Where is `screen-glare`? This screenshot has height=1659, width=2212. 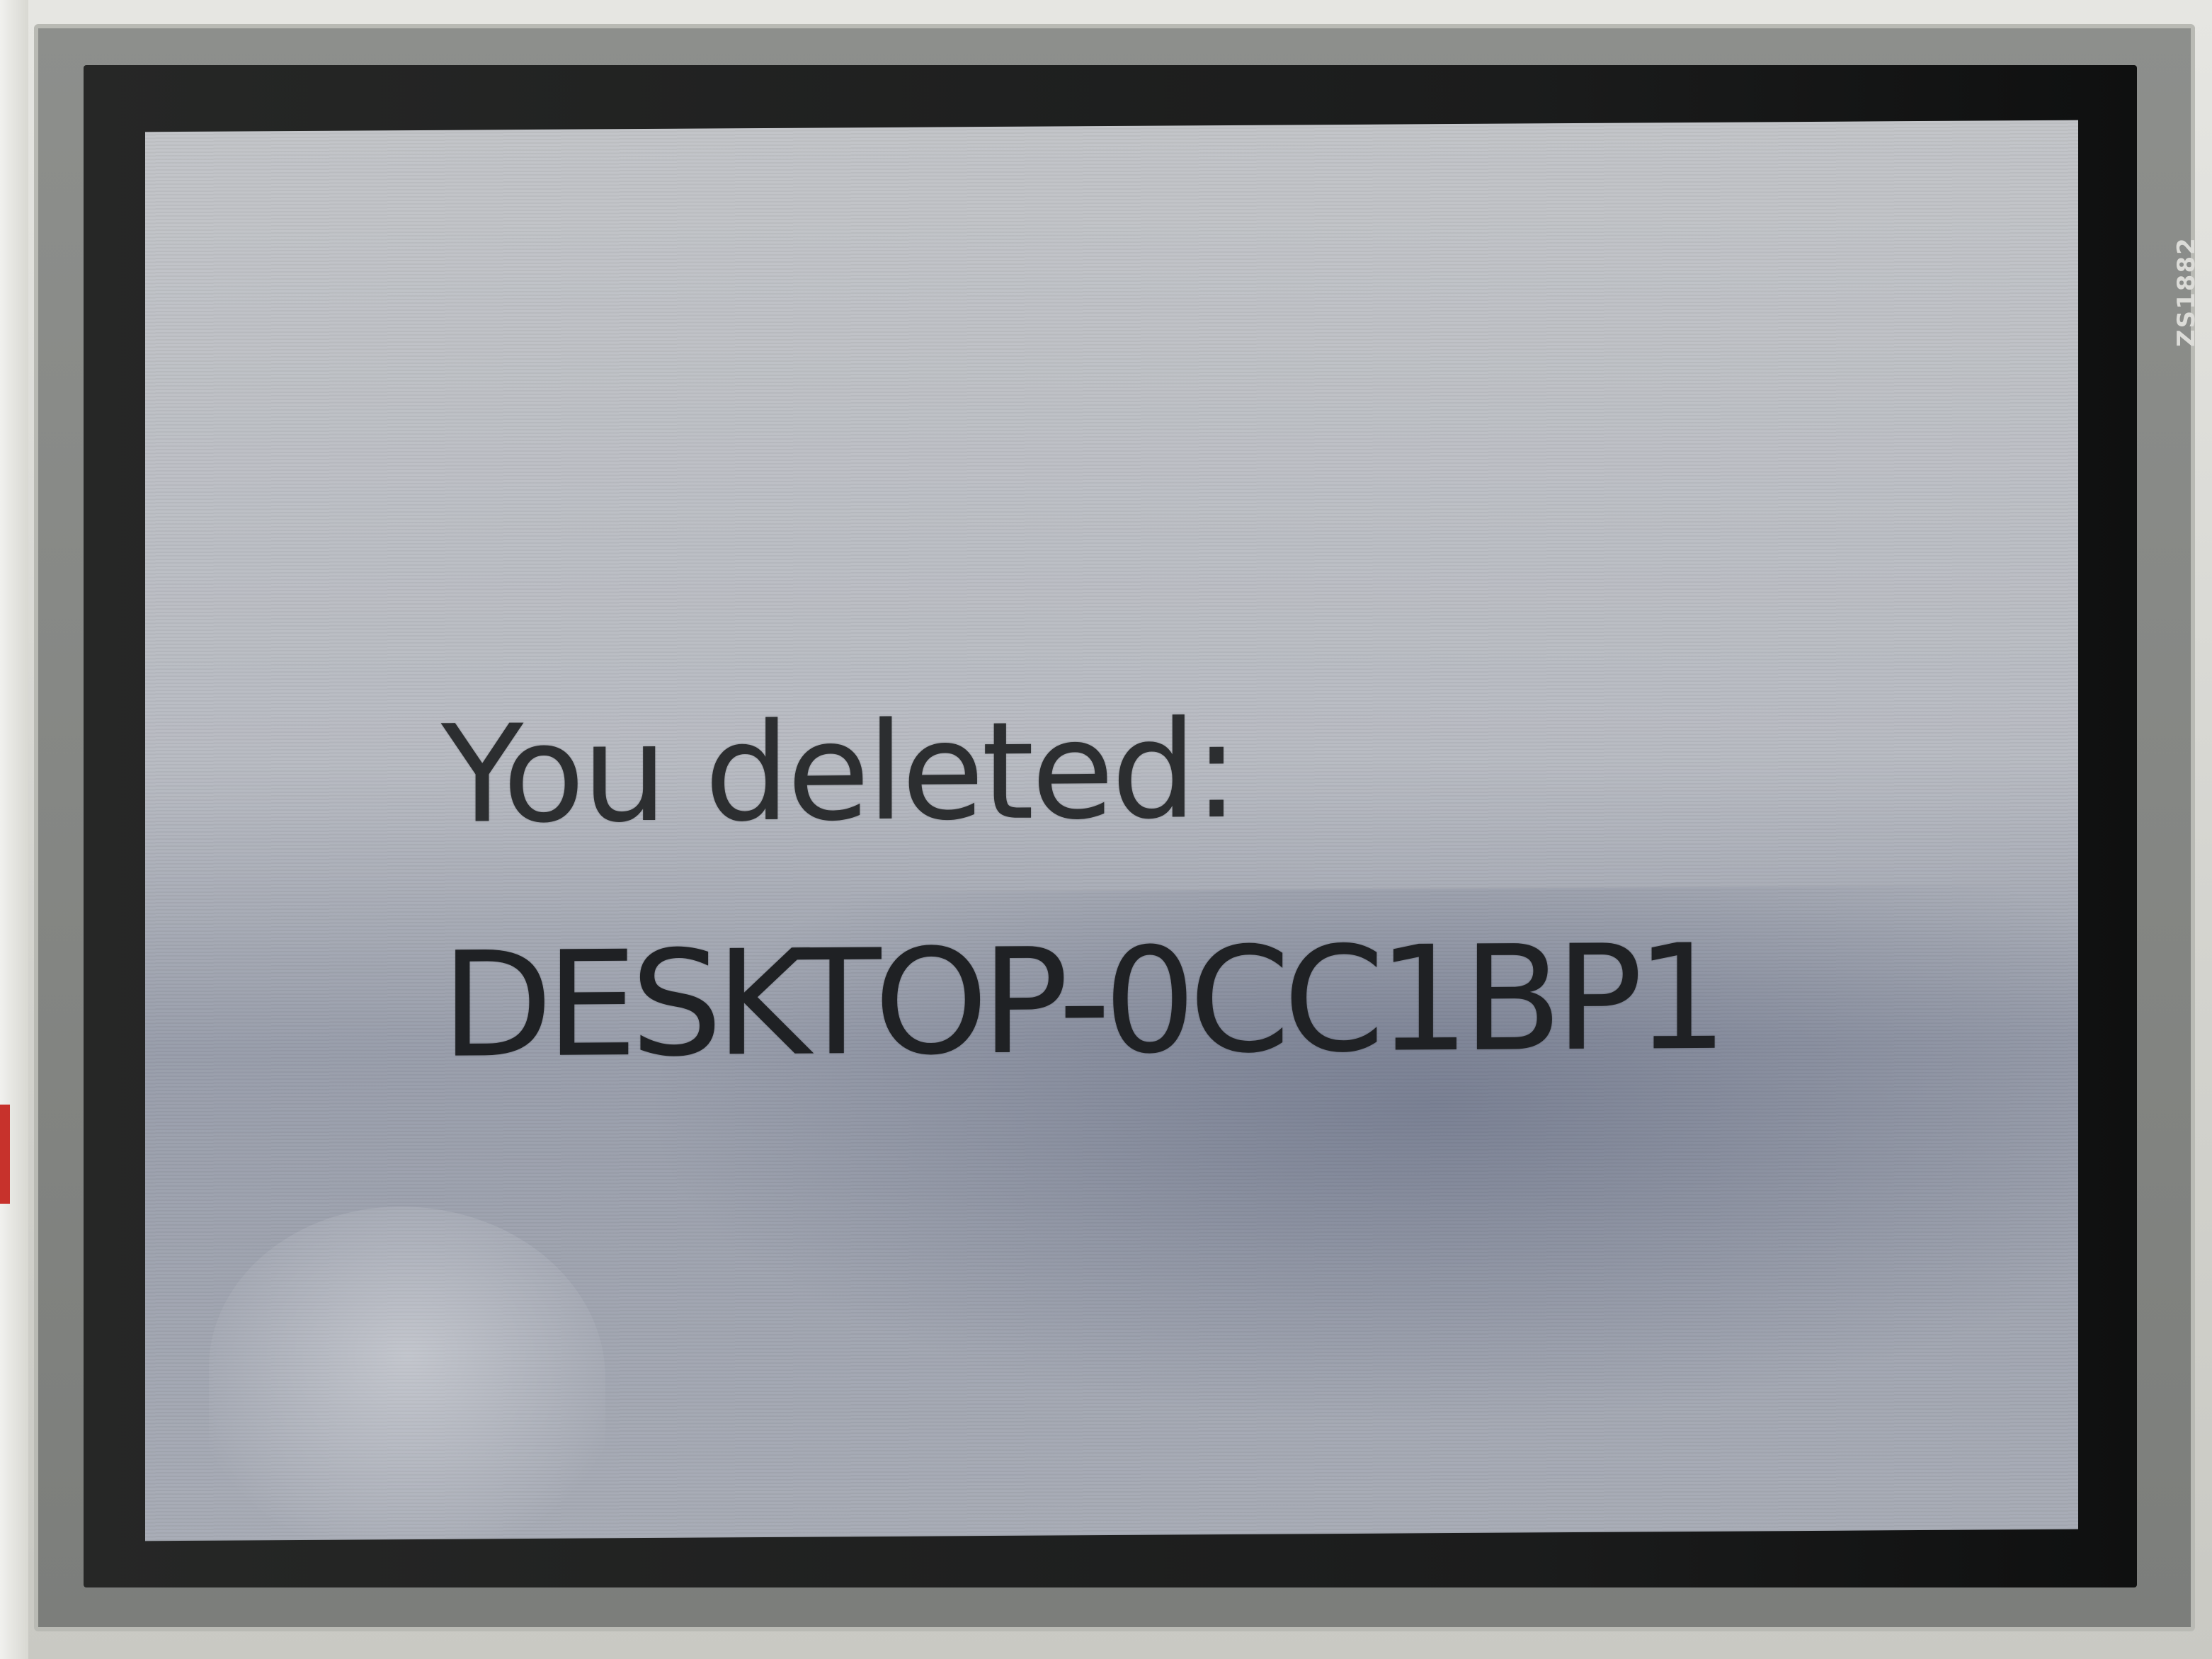
screen-glare is located at coordinates (407, 1373).